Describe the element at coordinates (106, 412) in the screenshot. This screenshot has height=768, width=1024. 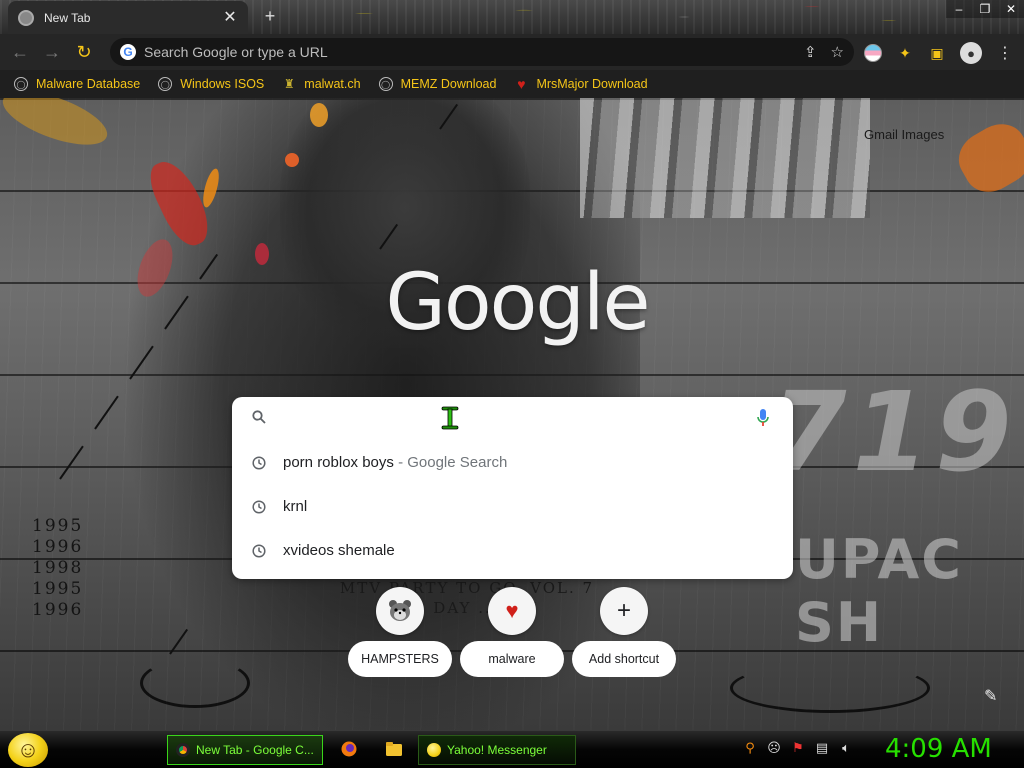
I see `wallpaper-dash` at that location.